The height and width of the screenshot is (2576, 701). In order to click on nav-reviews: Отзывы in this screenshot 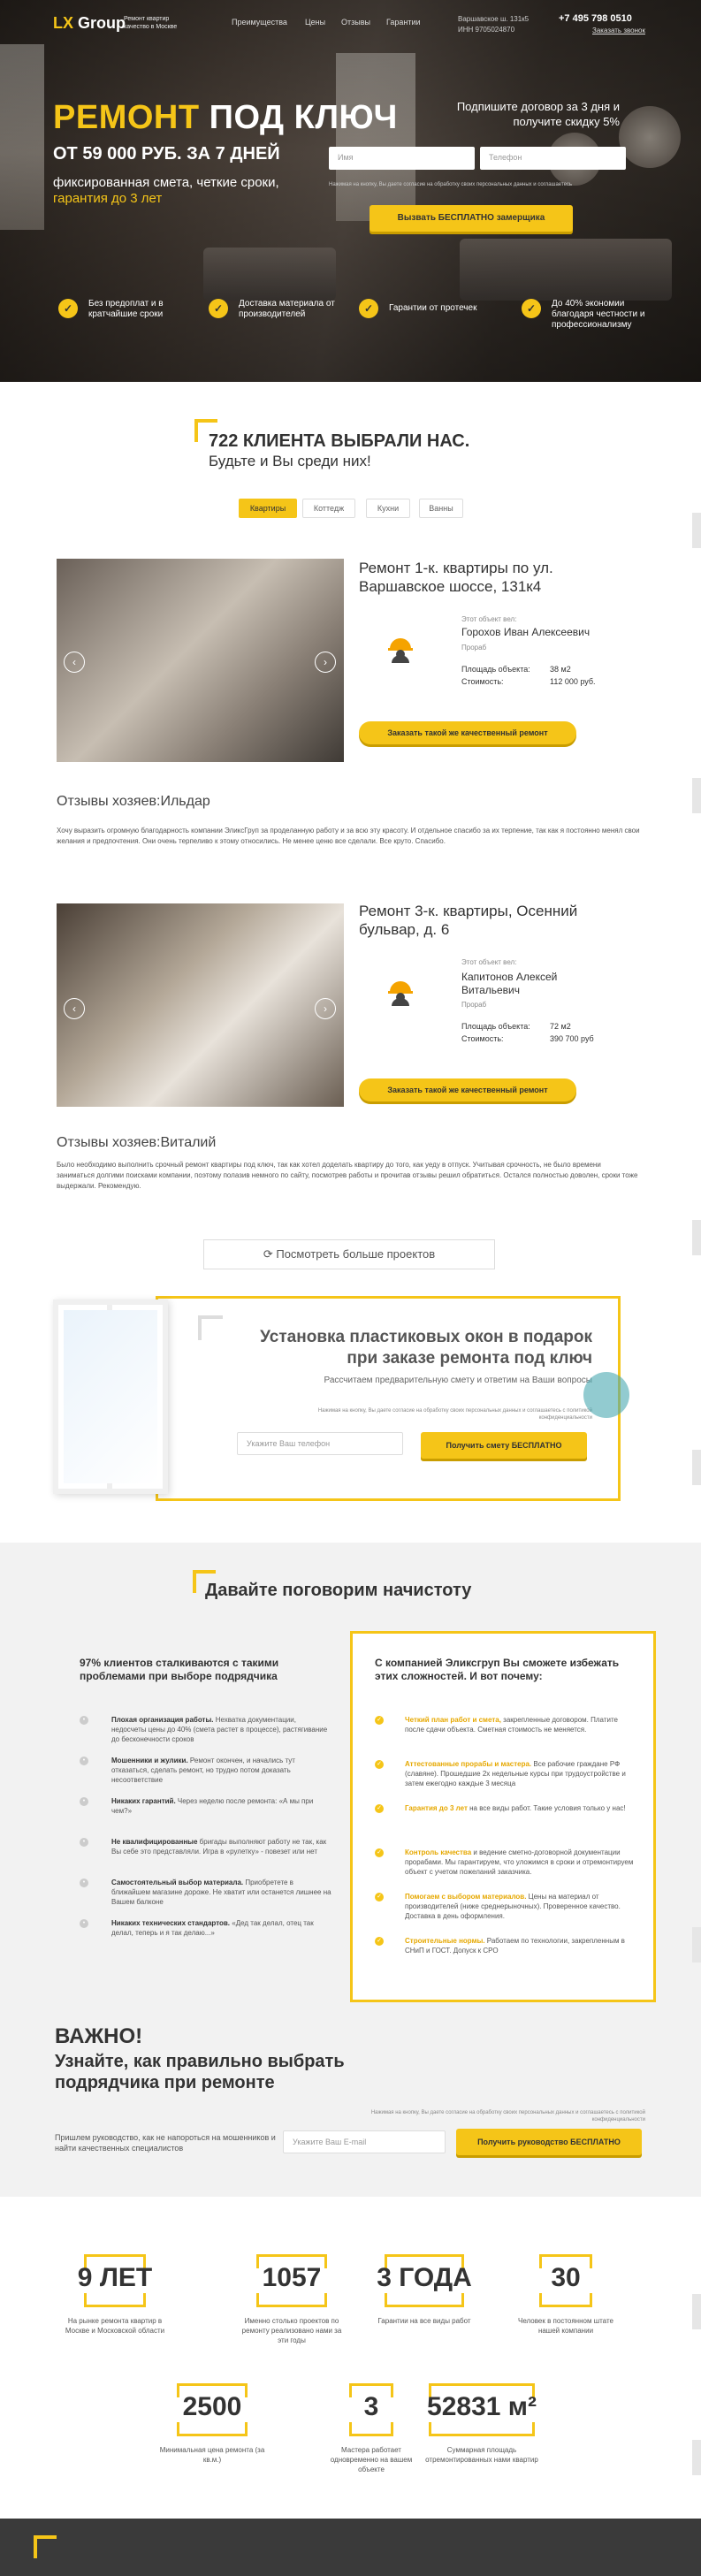, I will do `click(355, 22)`.